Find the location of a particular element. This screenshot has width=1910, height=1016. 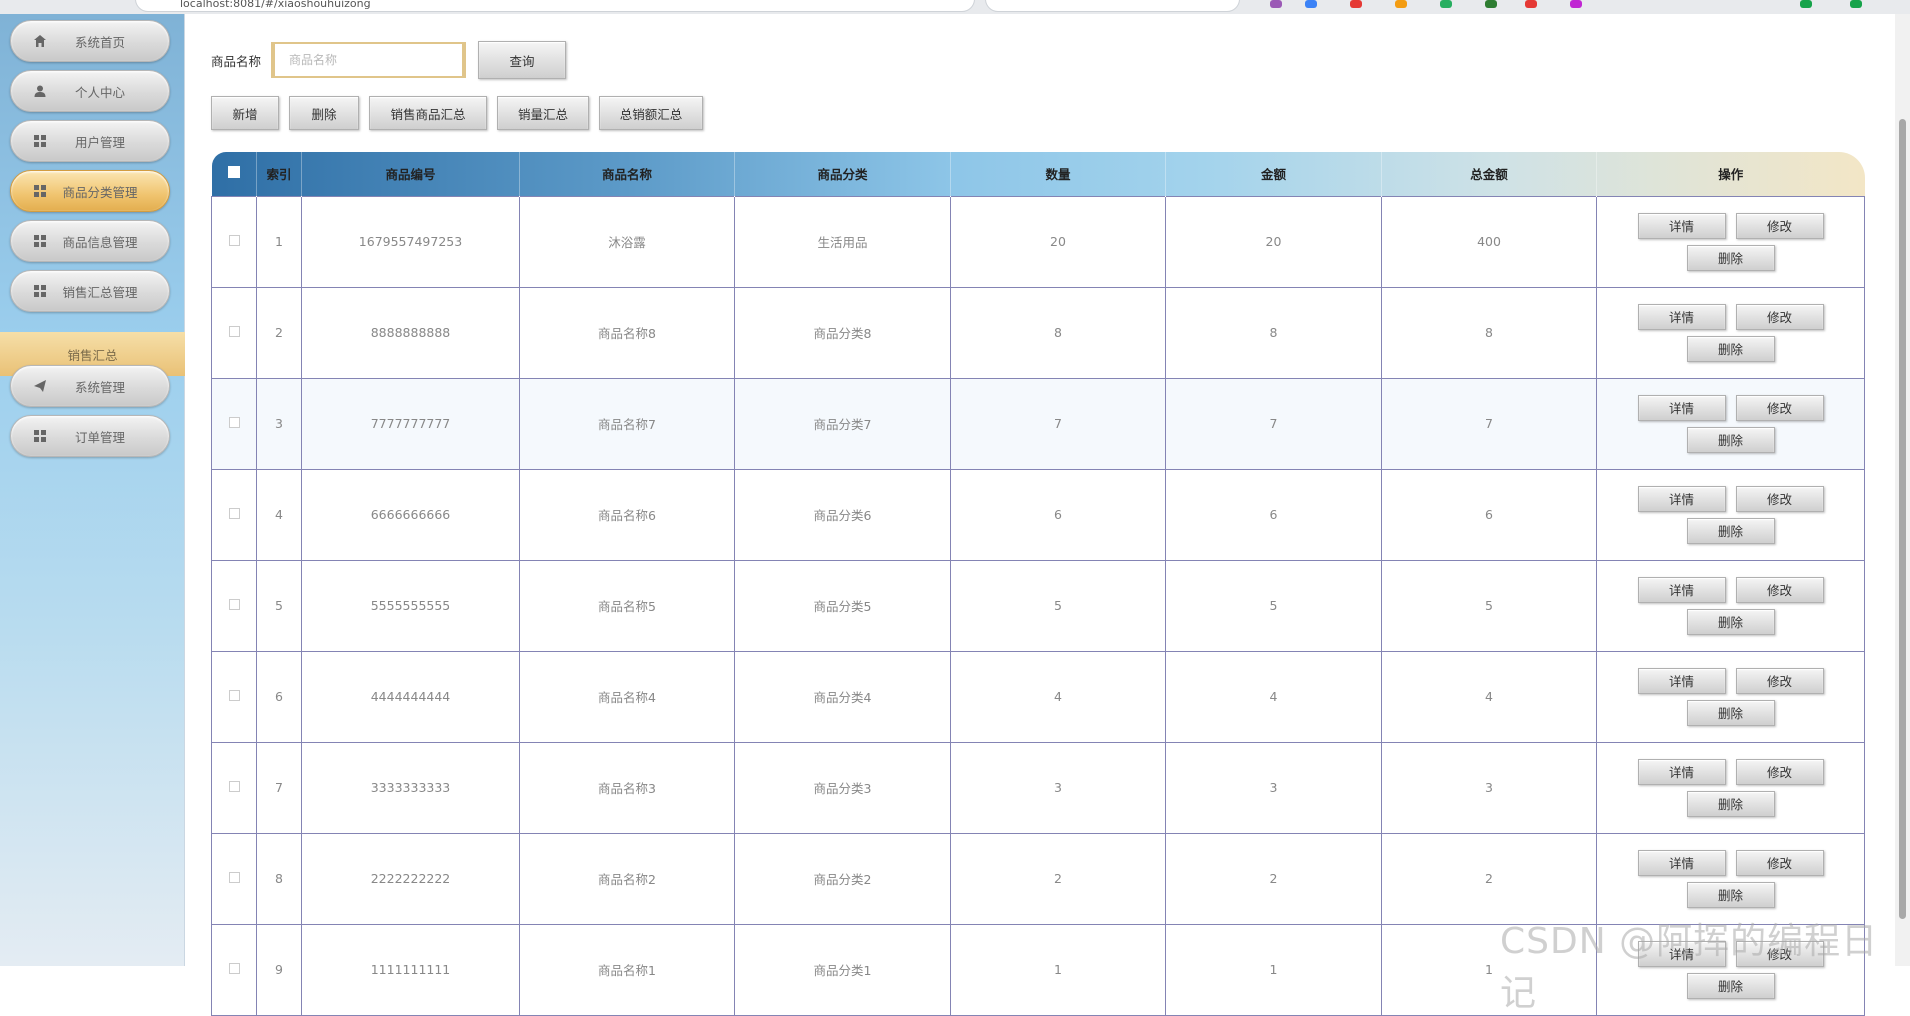

cell-amount: 4 is located at coordinates (1273, 696).